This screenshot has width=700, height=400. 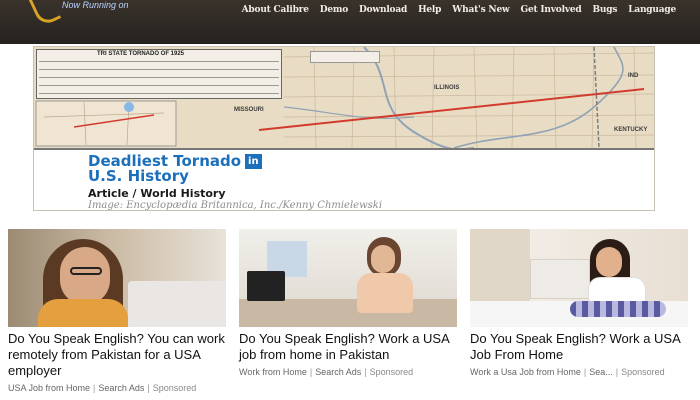 What do you see at coordinates (83, 313) in the screenshot?
I see `person-shirt` at bounding box center [83, 313].